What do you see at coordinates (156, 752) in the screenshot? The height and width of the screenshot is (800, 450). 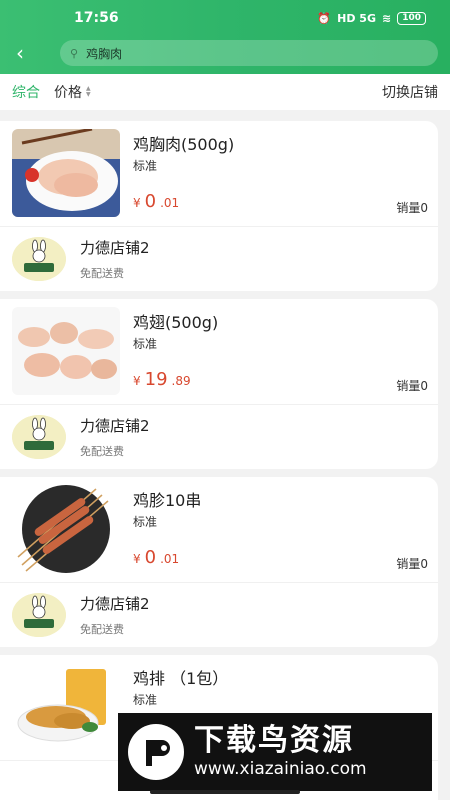 I see `watermark-logo-icon` at bounding box center [156, 752].